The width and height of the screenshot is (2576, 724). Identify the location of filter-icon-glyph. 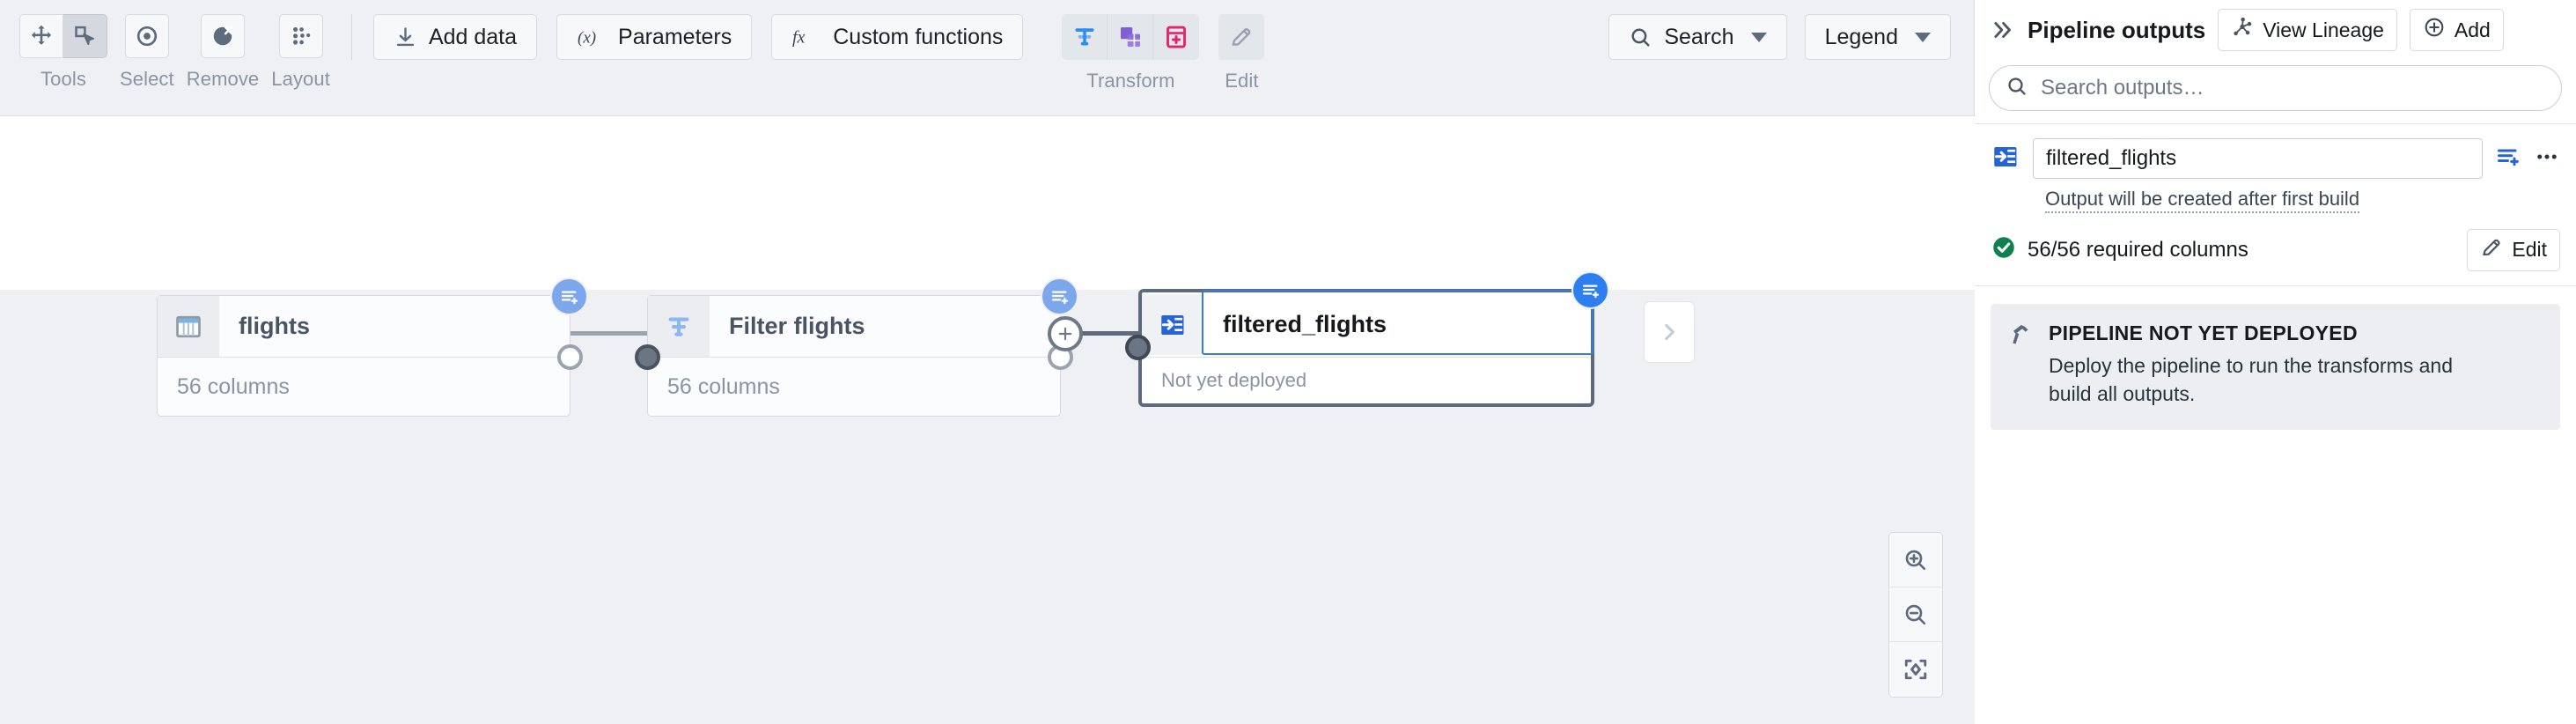
(678, 327).